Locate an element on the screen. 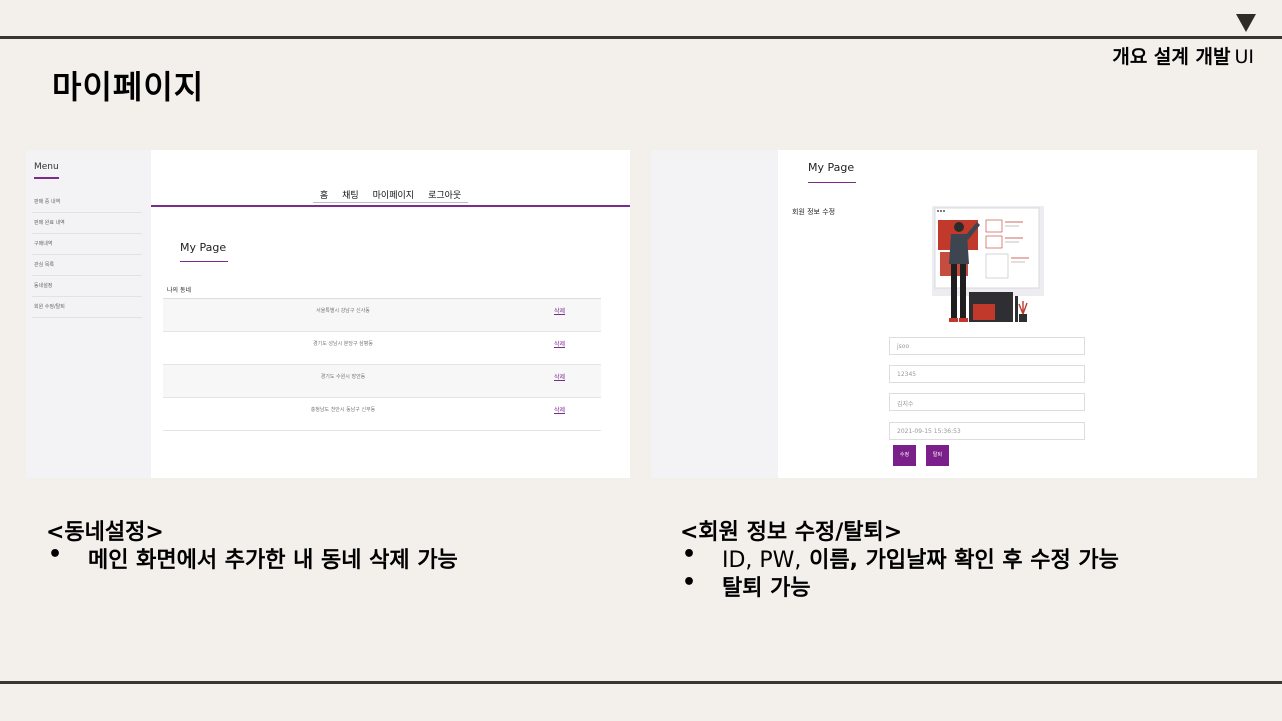 This screenshot has height=721, width=1282. right-bullet-1: • ID, PW, 이름, 가입날짜 확인 후 수정 가능 is located at coordinates (962, 557).